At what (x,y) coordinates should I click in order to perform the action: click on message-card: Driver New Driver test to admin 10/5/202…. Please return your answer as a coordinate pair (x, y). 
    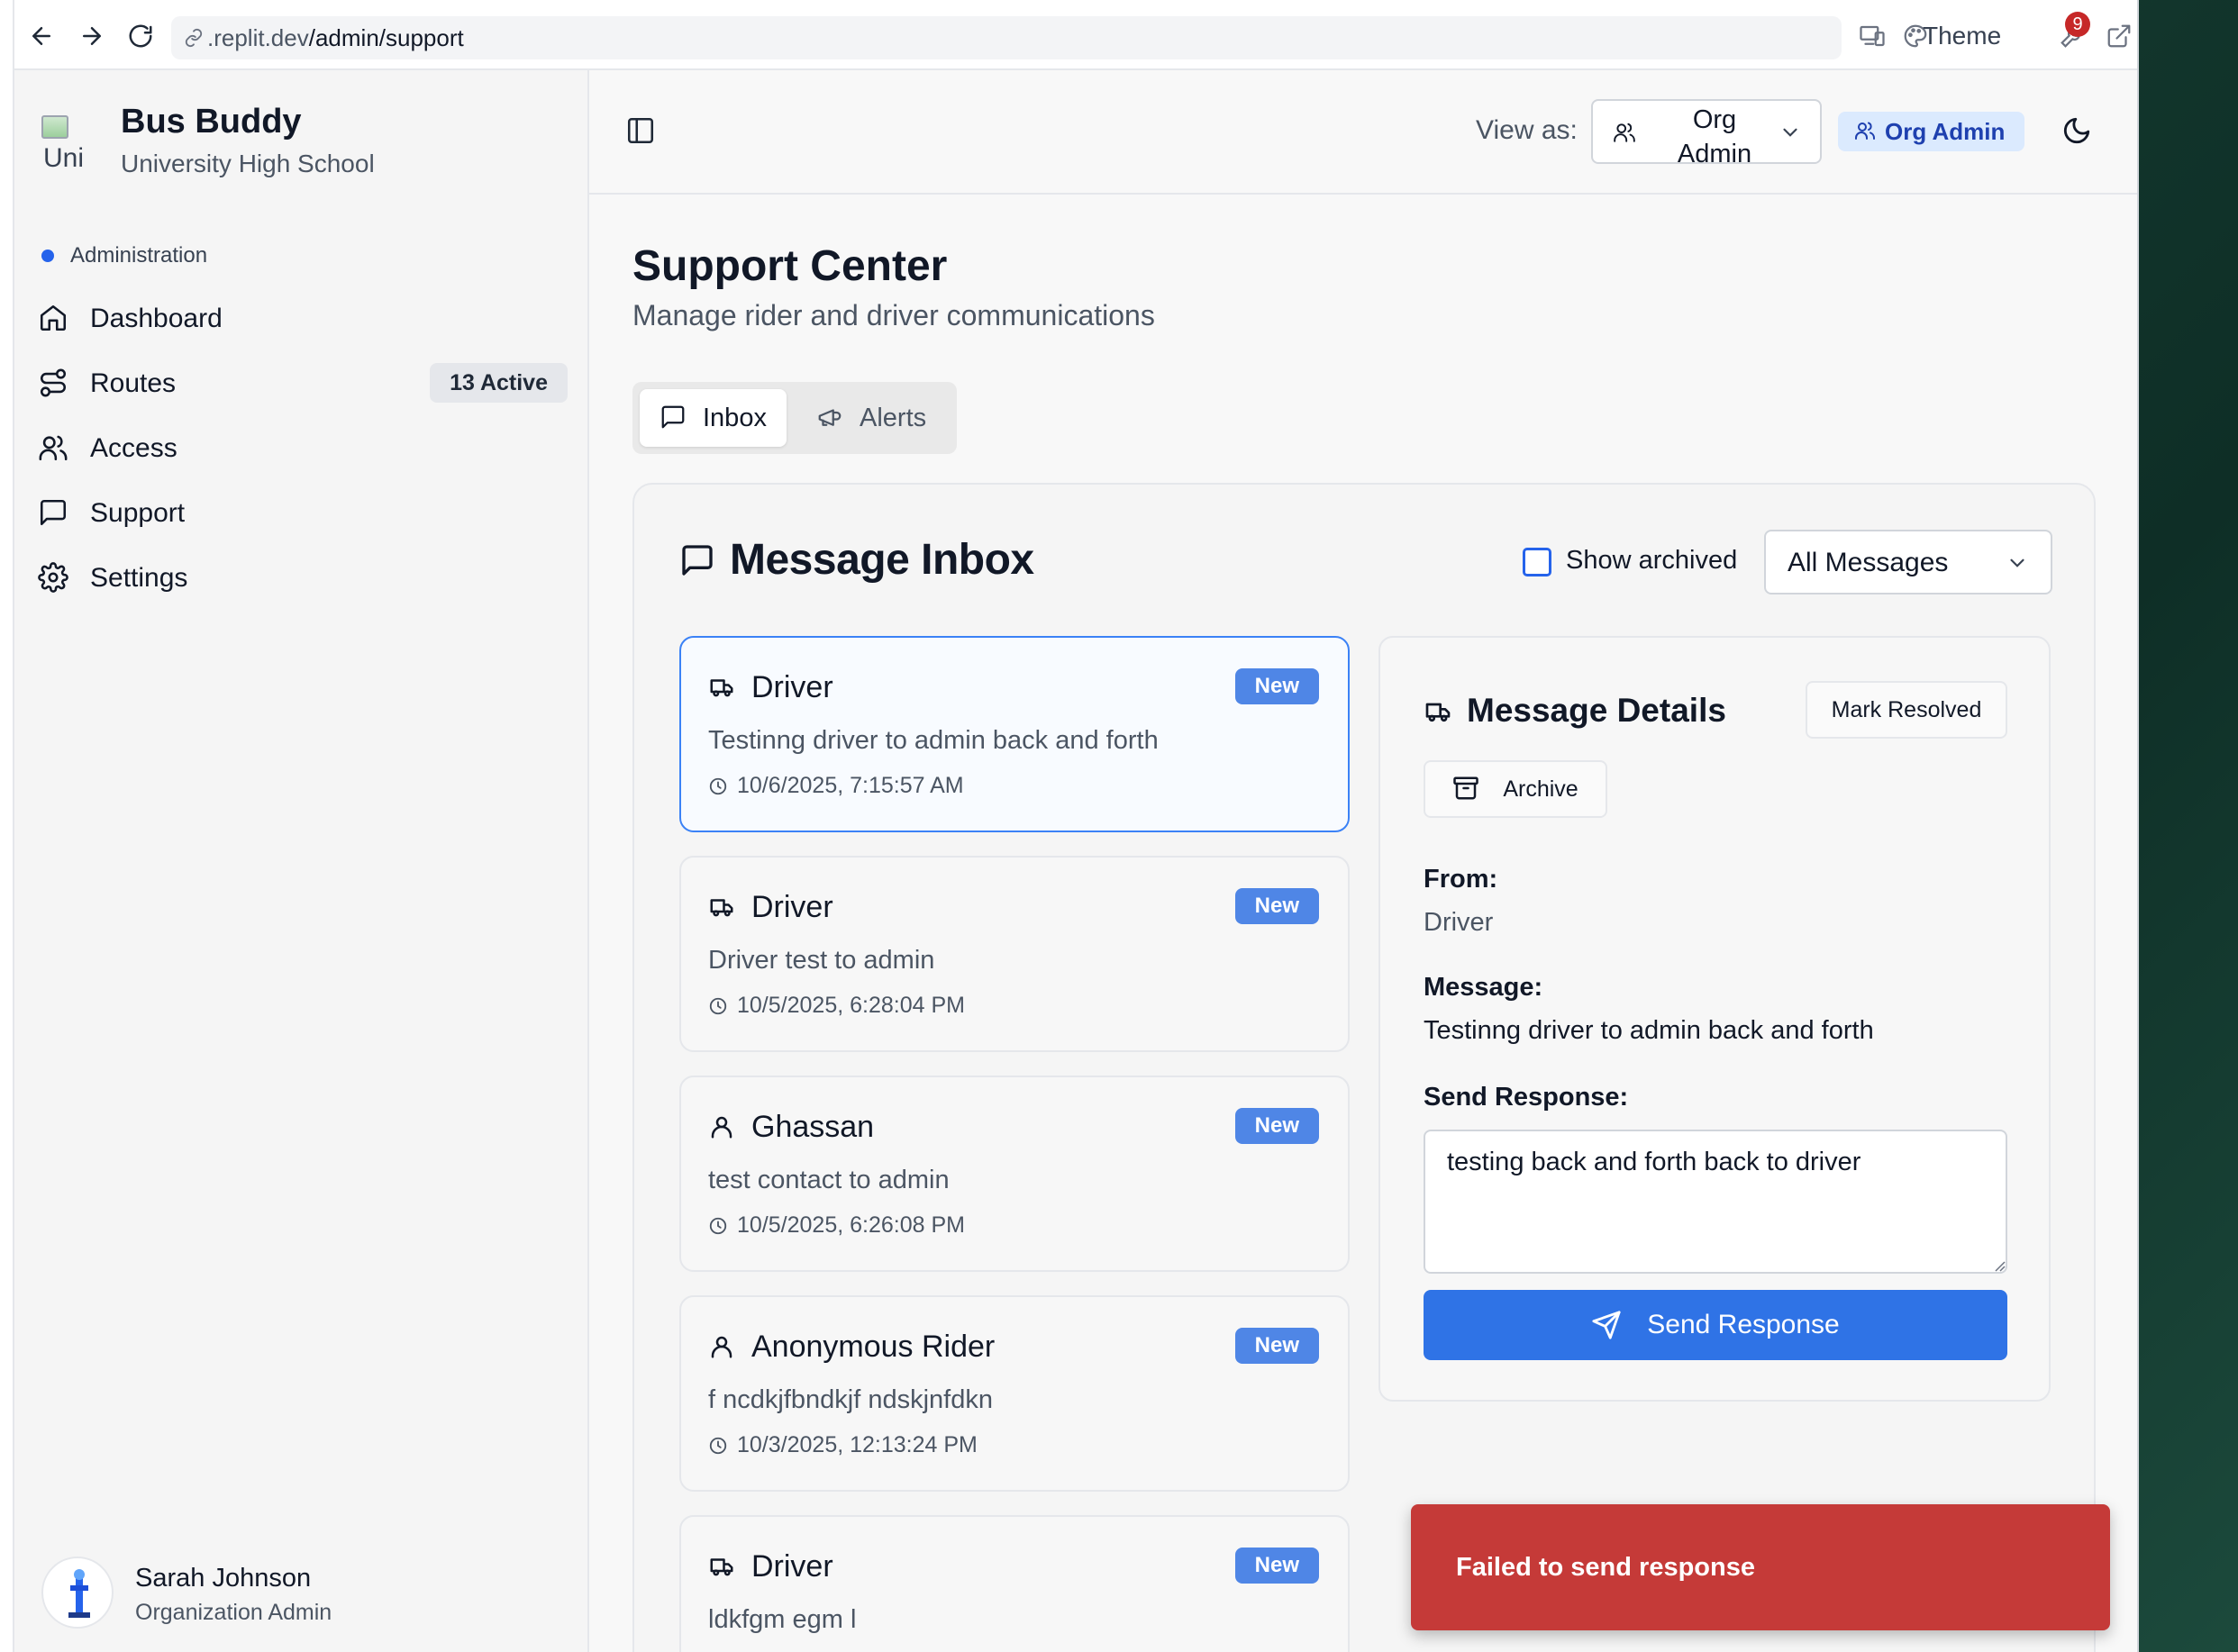
    Looking at the image, I should click on (1015, 954).